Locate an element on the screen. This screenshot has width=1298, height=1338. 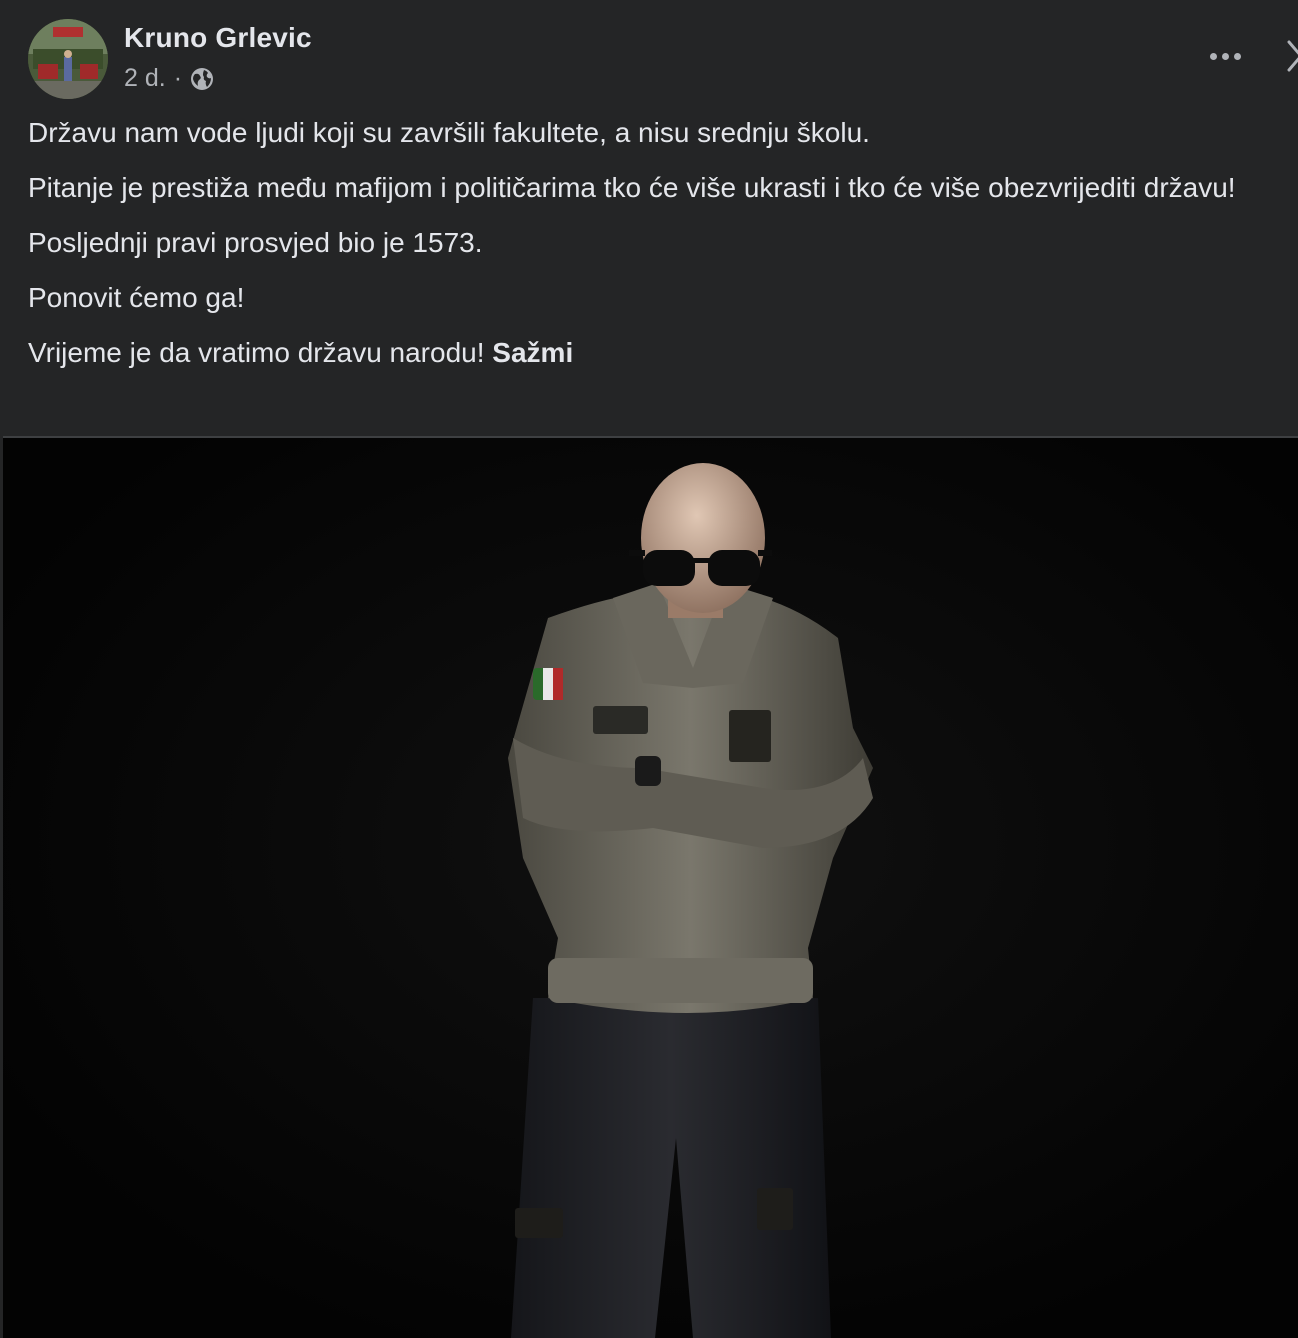
author-avatar is located at coordinates (68, 59).